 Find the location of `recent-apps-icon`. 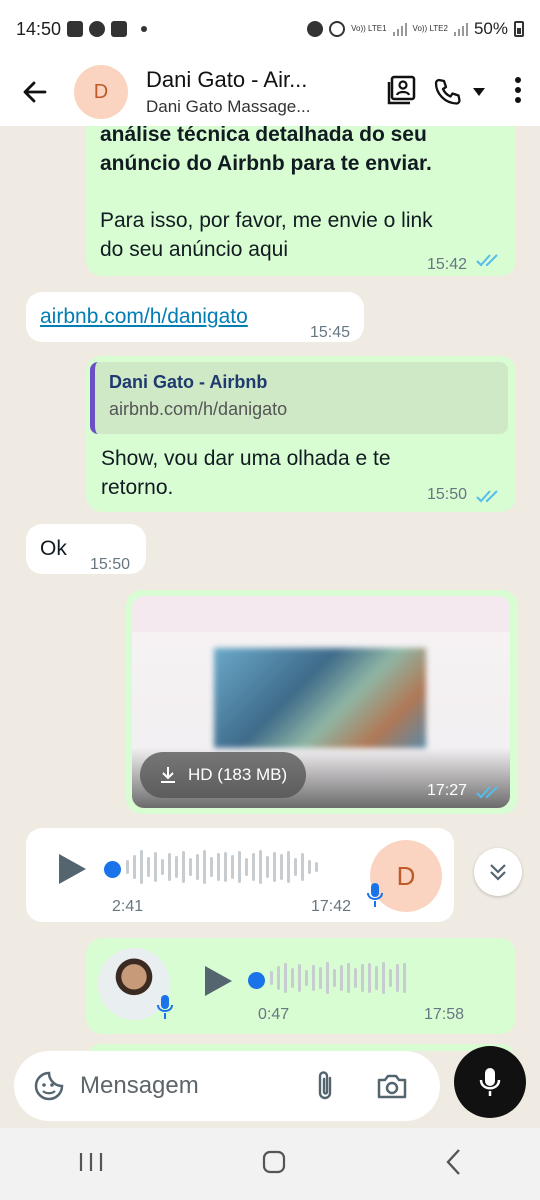

recent-apps-icon is located at coordinates (91, 1161).